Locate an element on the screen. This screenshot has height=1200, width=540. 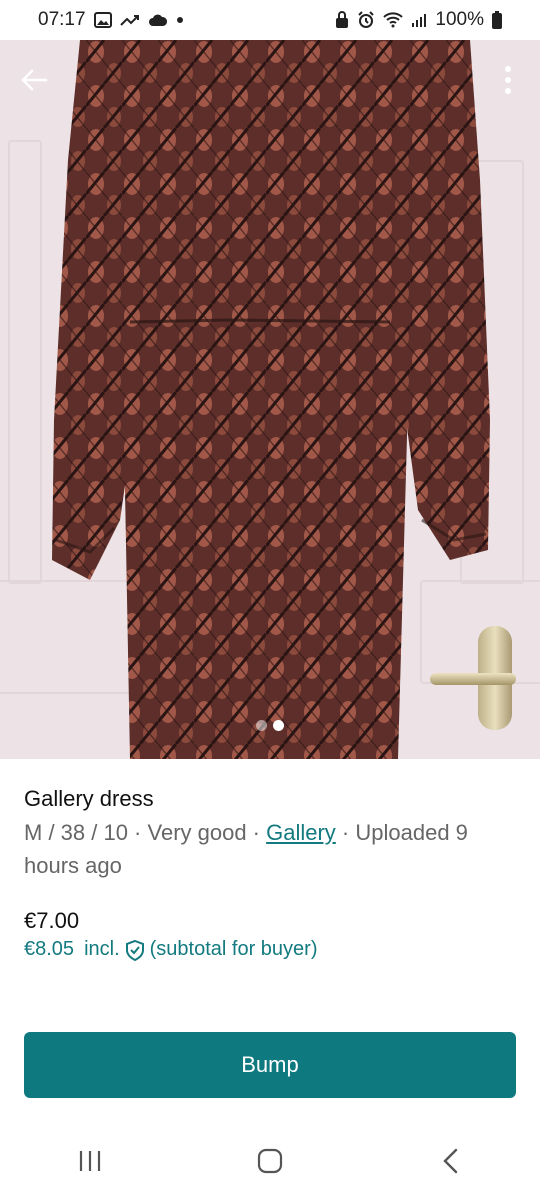
back-button is located at coordinates (34, 82).